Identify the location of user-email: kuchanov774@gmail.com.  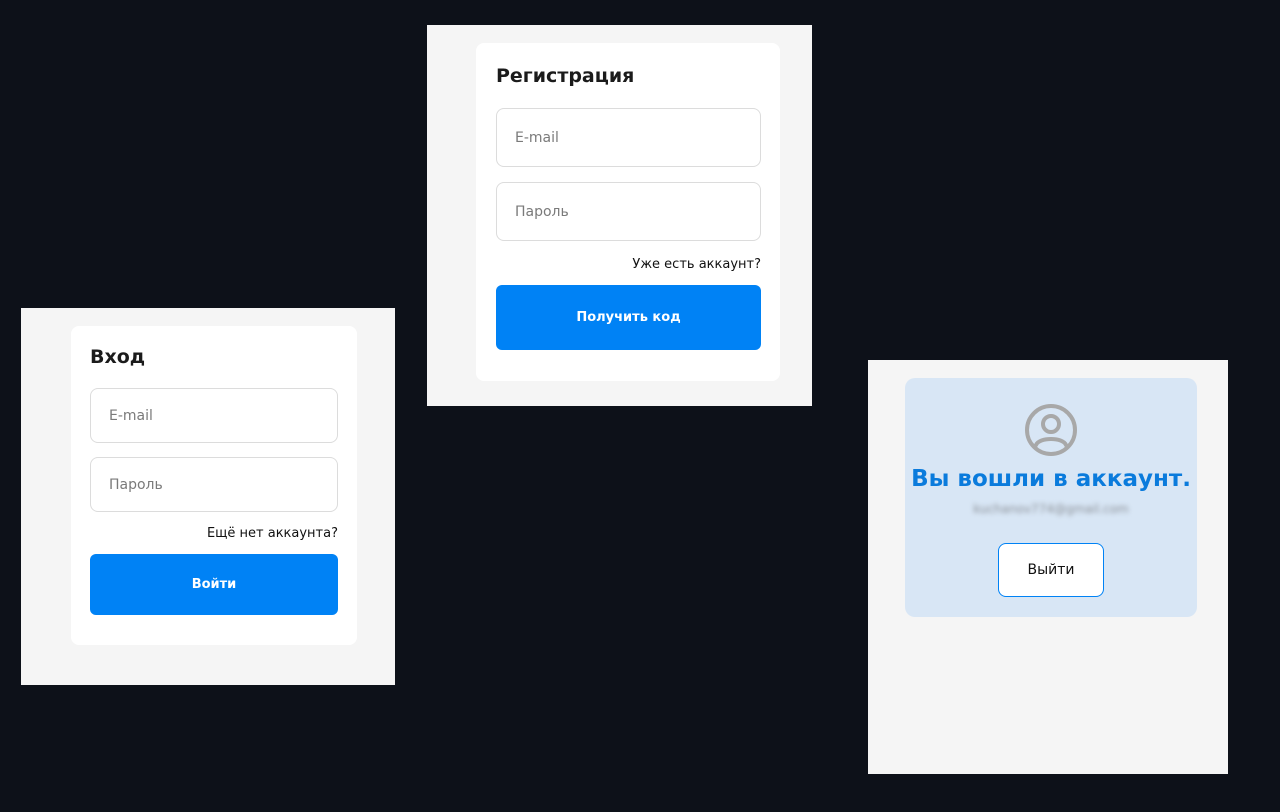
(1051, 509).